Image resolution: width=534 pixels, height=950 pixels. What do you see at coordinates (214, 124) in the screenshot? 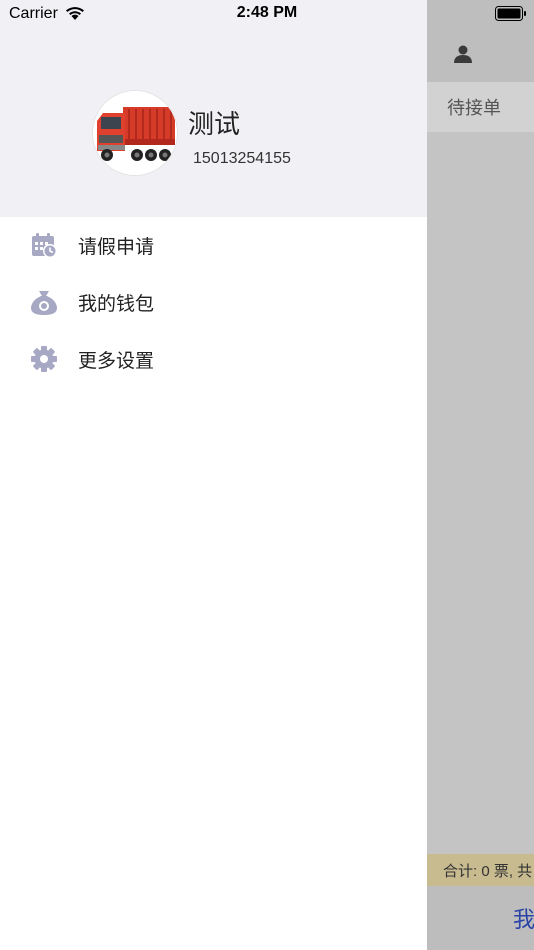
I see `user-name: 测试` at bounding box center [214, 124].